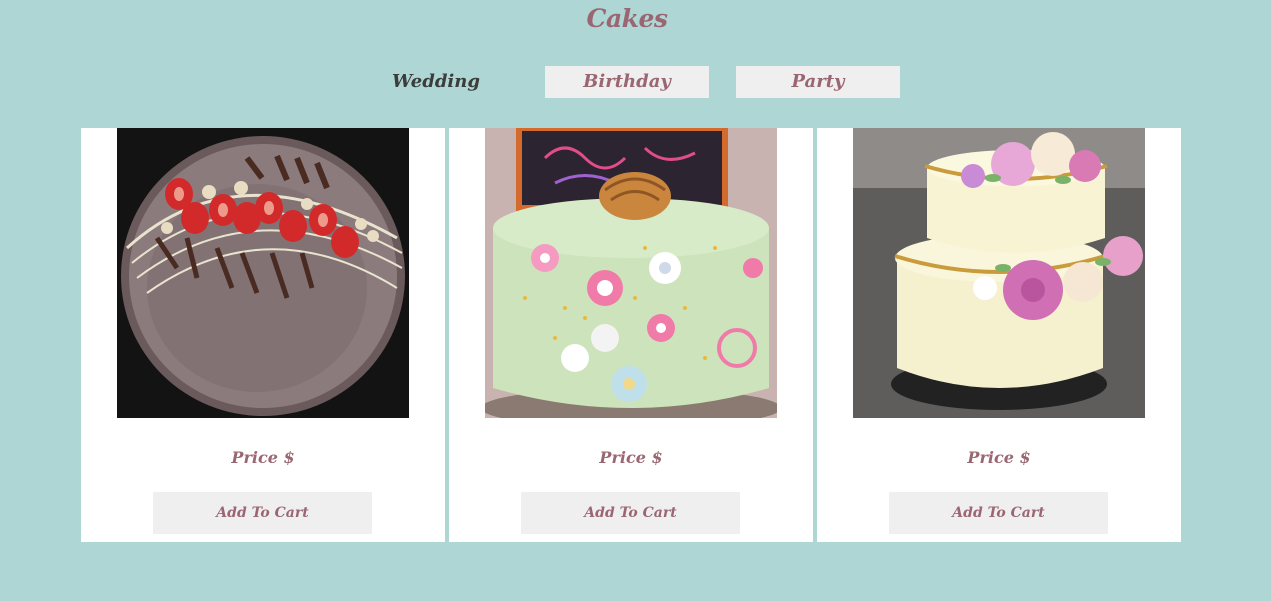 Image resolution: width=1271 pixels, height=601 pixels. I want to click on page-title: Cakes, so click(627, 18).